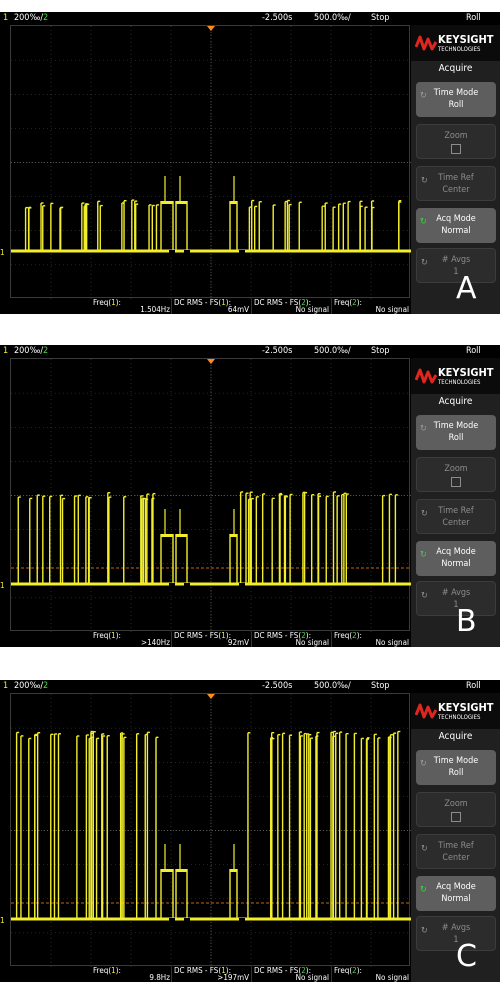 Image resolution: width=500 pixels, height=994 pixels. Describe the element at coordinates (456, 899) in the screenshot. I see `softkey-value: Normal` at that location.